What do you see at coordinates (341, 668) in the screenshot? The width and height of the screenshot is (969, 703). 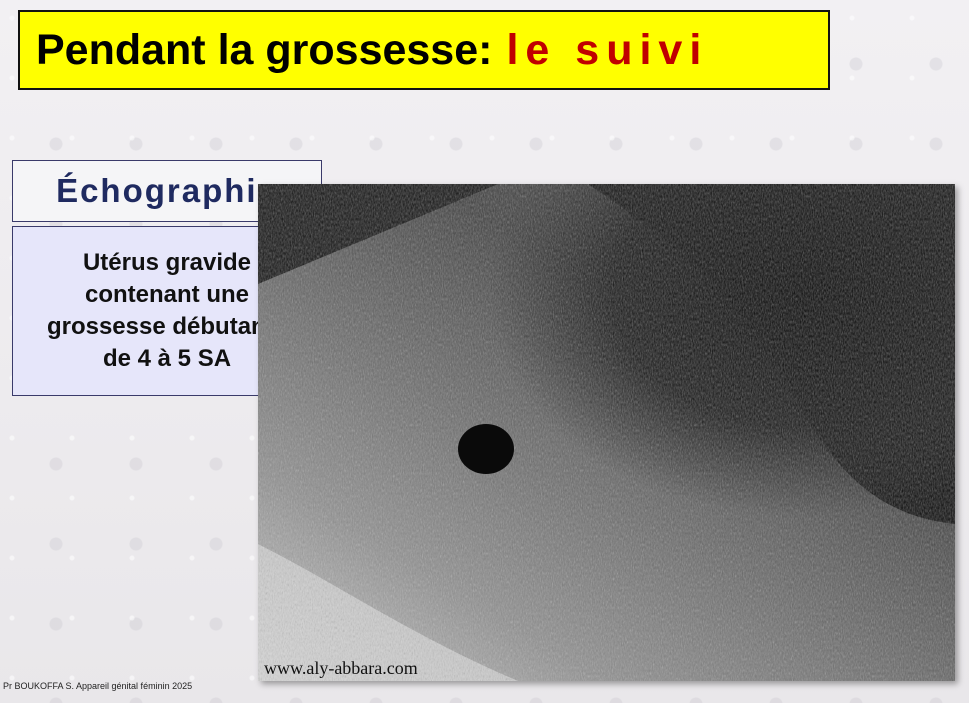 I see `image-watermark: www.aly-abbara.com` at bounding box center [341, 668].